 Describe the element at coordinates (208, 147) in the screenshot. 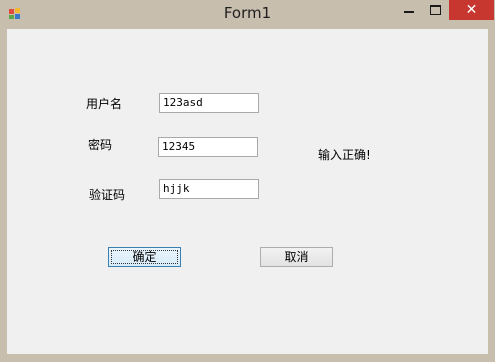

I see `password-field: 12345` at that location.